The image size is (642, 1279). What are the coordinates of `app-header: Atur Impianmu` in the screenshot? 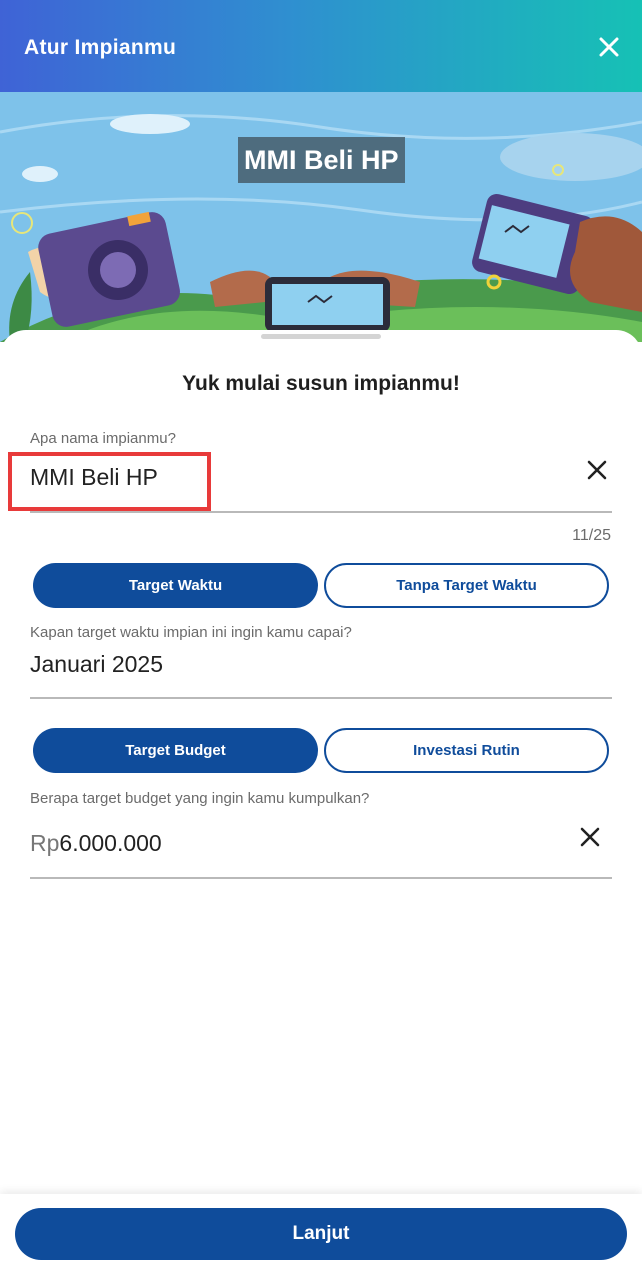 It's located at (321, 46).